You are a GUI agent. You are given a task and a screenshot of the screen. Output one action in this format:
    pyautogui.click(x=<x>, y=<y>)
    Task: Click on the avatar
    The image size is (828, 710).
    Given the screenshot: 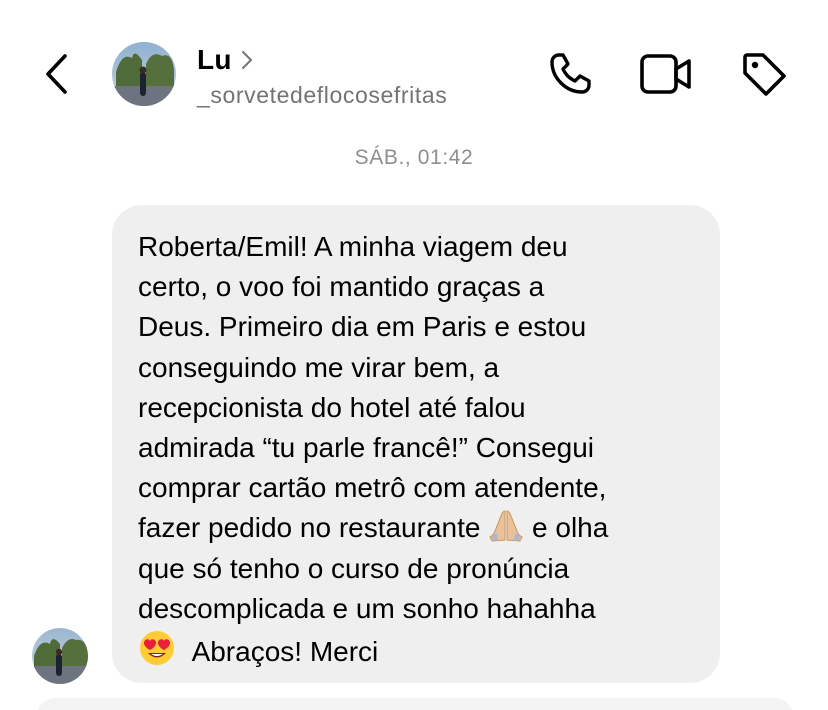 What is the action you would take?
    pyautogui.click(x=144, y=74)
    